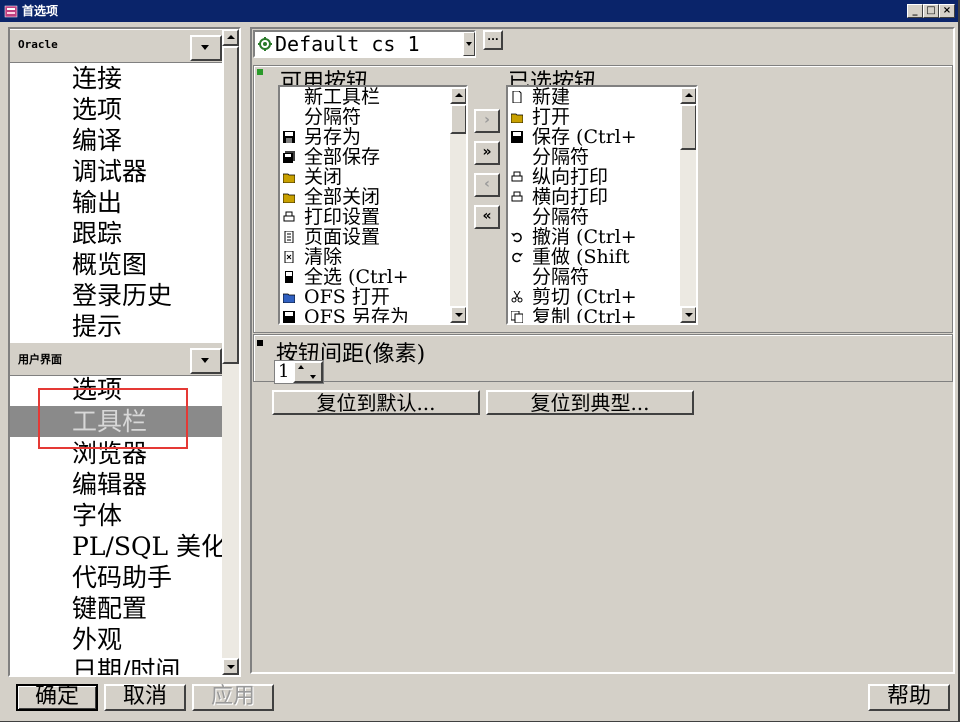 The width and height of the screenshot is (969, 722). What do you see at coordinates (469, 44) in the screenshot?
I see `settings-file-dropdown-button` at bounding box center [469, 44].